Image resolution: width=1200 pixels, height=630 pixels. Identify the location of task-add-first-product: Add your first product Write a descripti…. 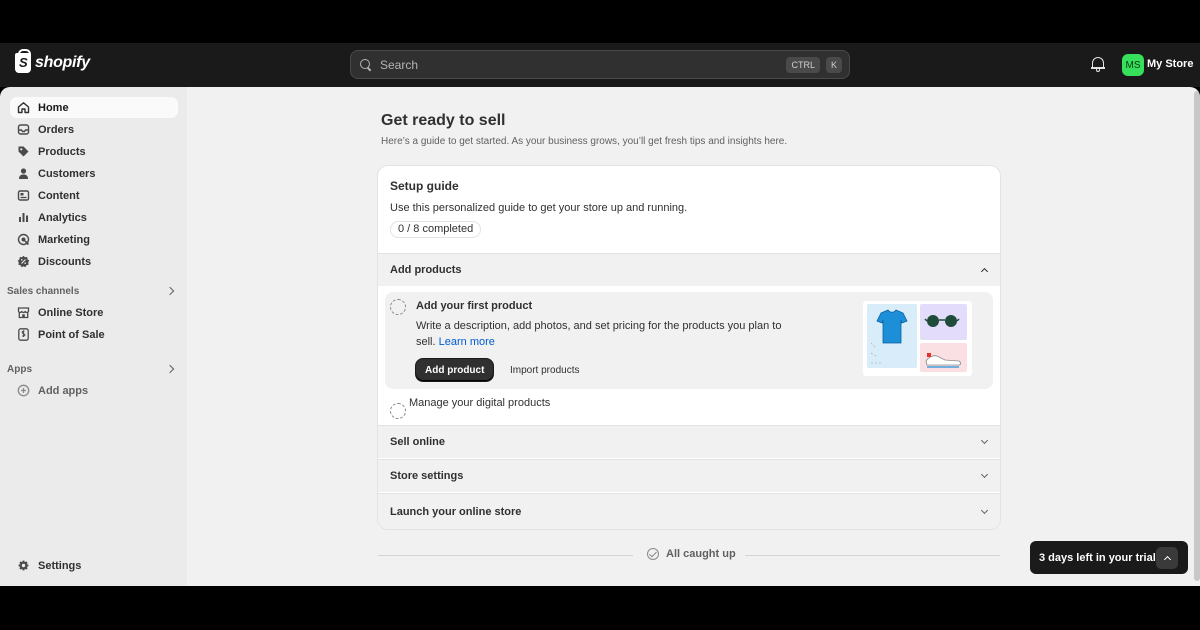
(689, 340).